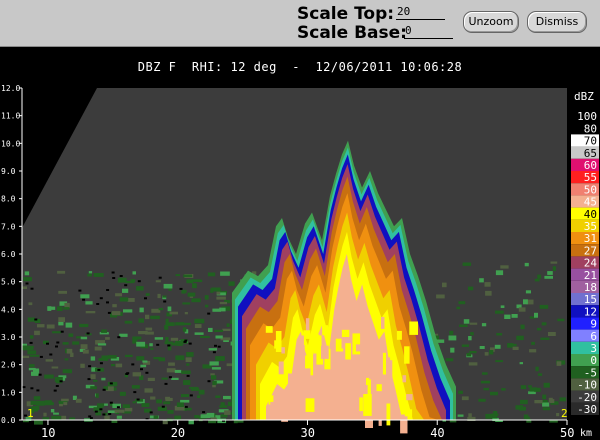 This screenshot has width=600, height=440. I want to click on y-tick-label: 5.0, so click(8, 282).